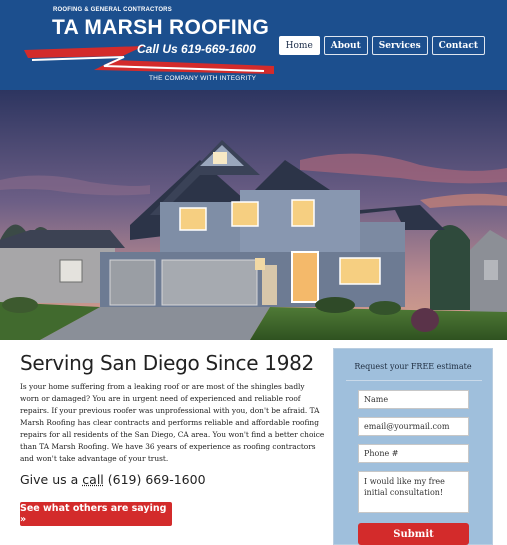 Image resolution: width=507 pixels, height=545 pixels. I want to click on email-field: email@yourmail.com, so click(413, 426).